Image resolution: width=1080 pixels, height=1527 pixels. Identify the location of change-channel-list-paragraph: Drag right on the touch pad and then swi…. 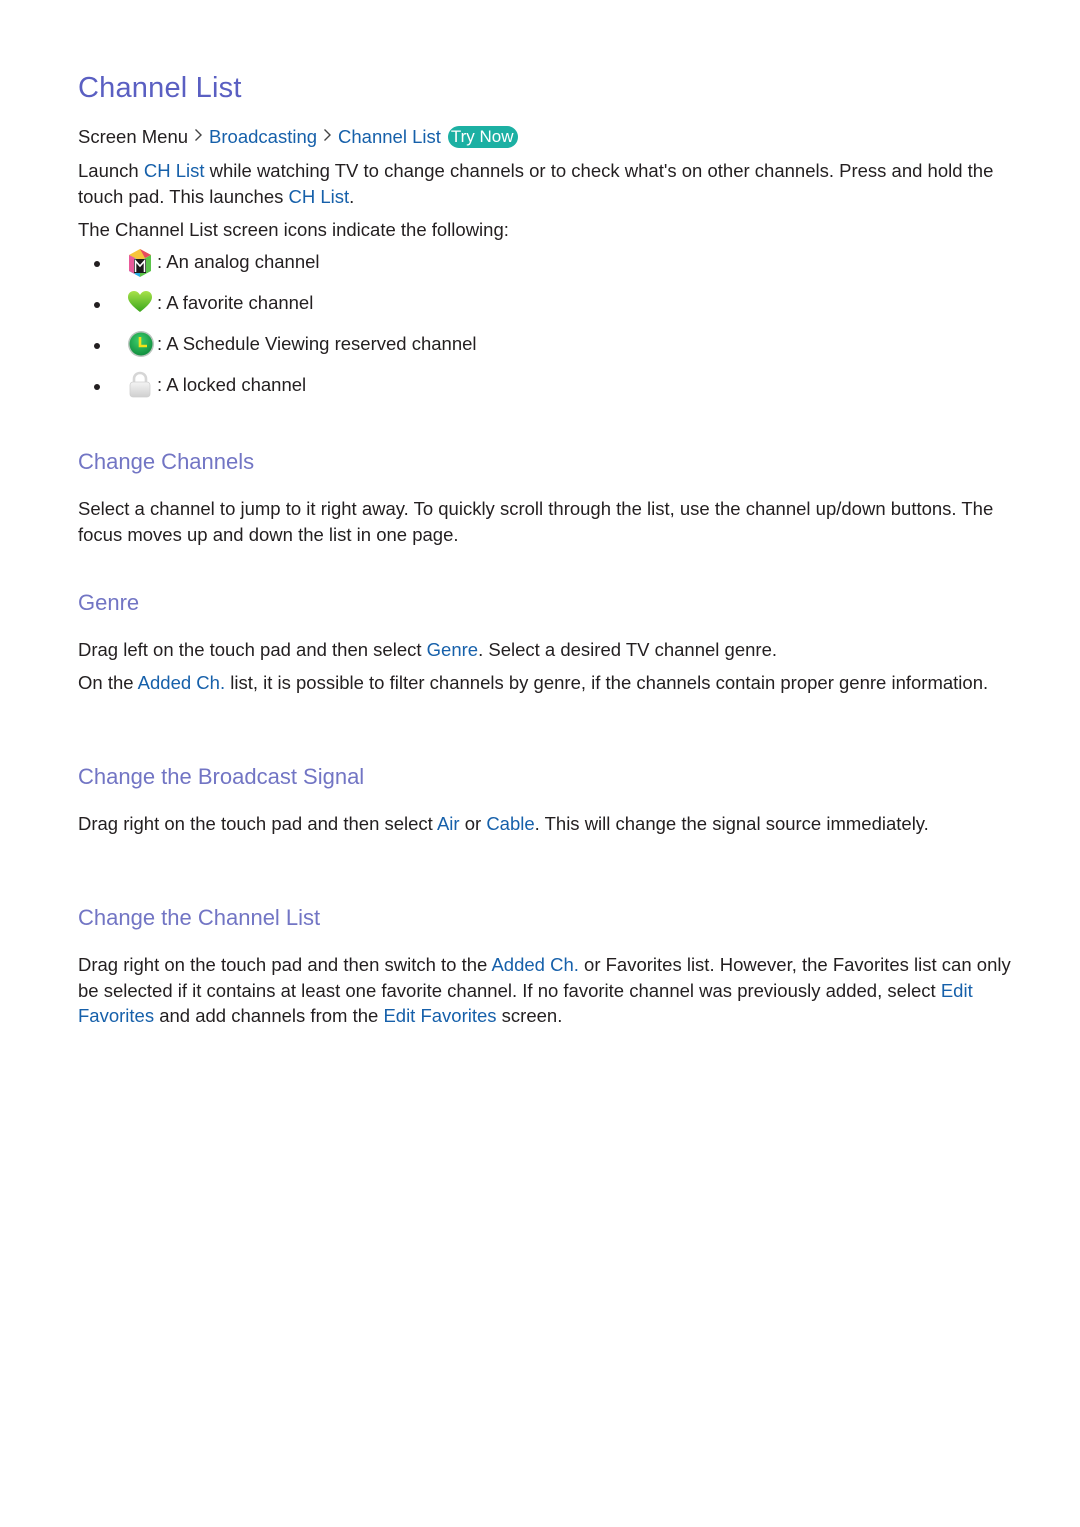
(548, 990).